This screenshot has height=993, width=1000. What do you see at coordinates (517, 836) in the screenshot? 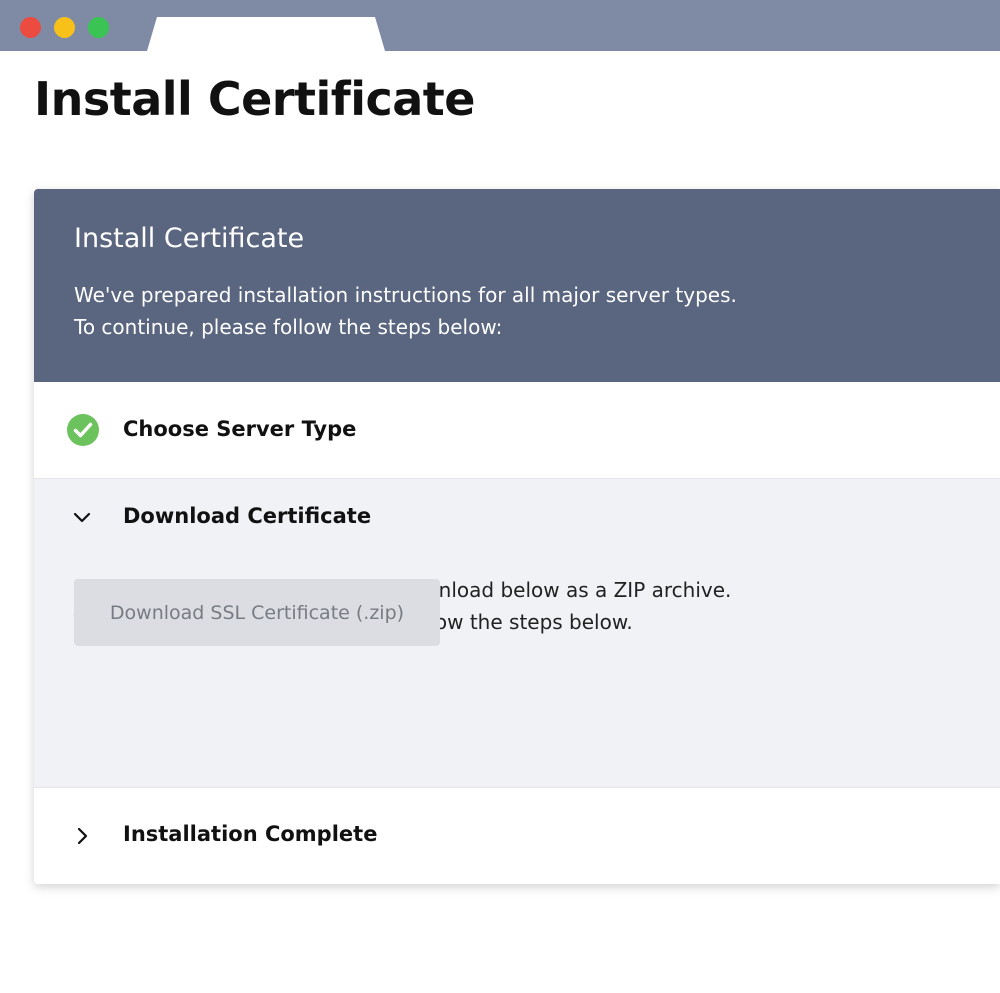
I see `step-installation-complete: Installation Complete` at bounding box center [517, 836].